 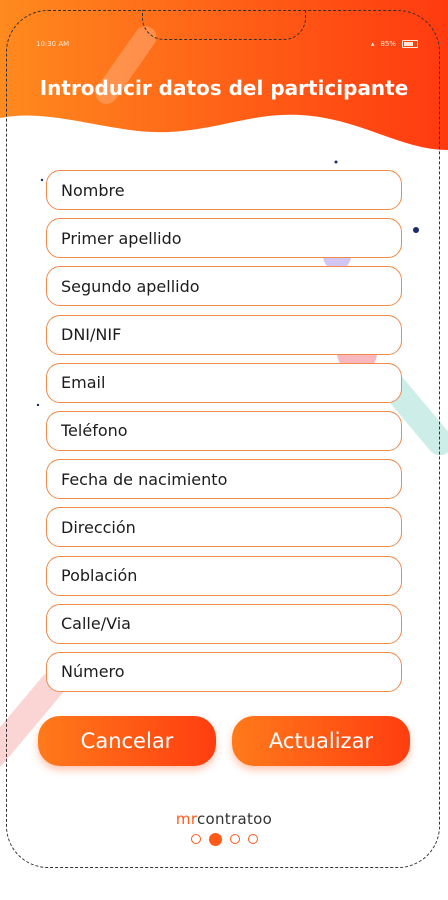 I want to click on fecha-nacimiento-field, so click(x=224, y=479).